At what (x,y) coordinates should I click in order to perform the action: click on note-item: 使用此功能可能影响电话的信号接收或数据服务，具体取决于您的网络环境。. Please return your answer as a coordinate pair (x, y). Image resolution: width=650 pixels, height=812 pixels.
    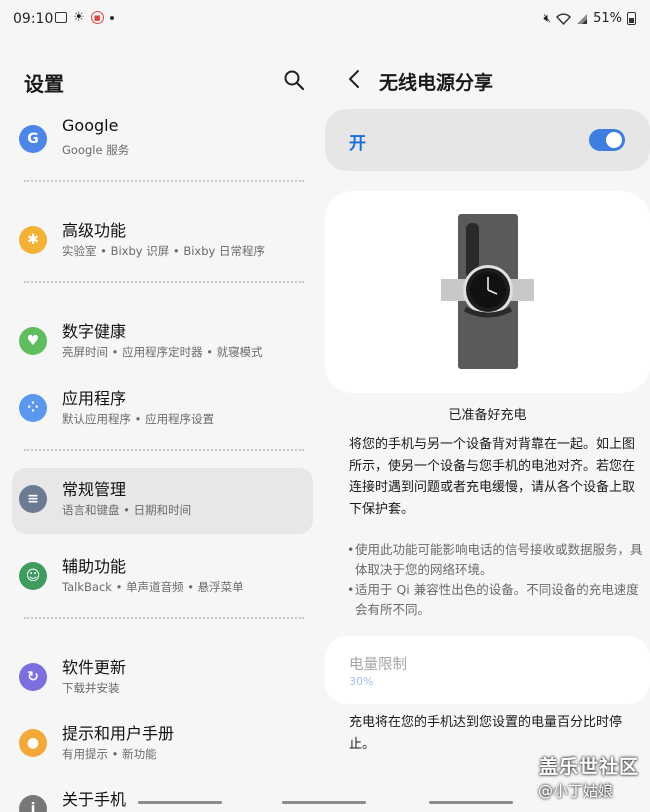
    Looking at the image, I should click on (496, 560).